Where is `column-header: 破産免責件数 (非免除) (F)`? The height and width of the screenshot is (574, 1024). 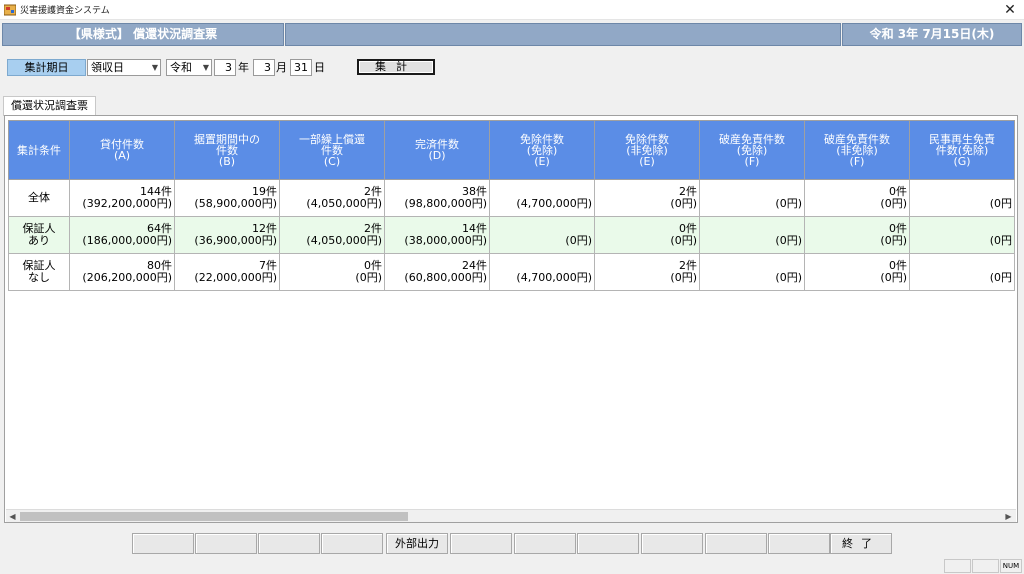
column-header: 破産免責件数 (非免除) (F) is located at coordinates (857, 150).